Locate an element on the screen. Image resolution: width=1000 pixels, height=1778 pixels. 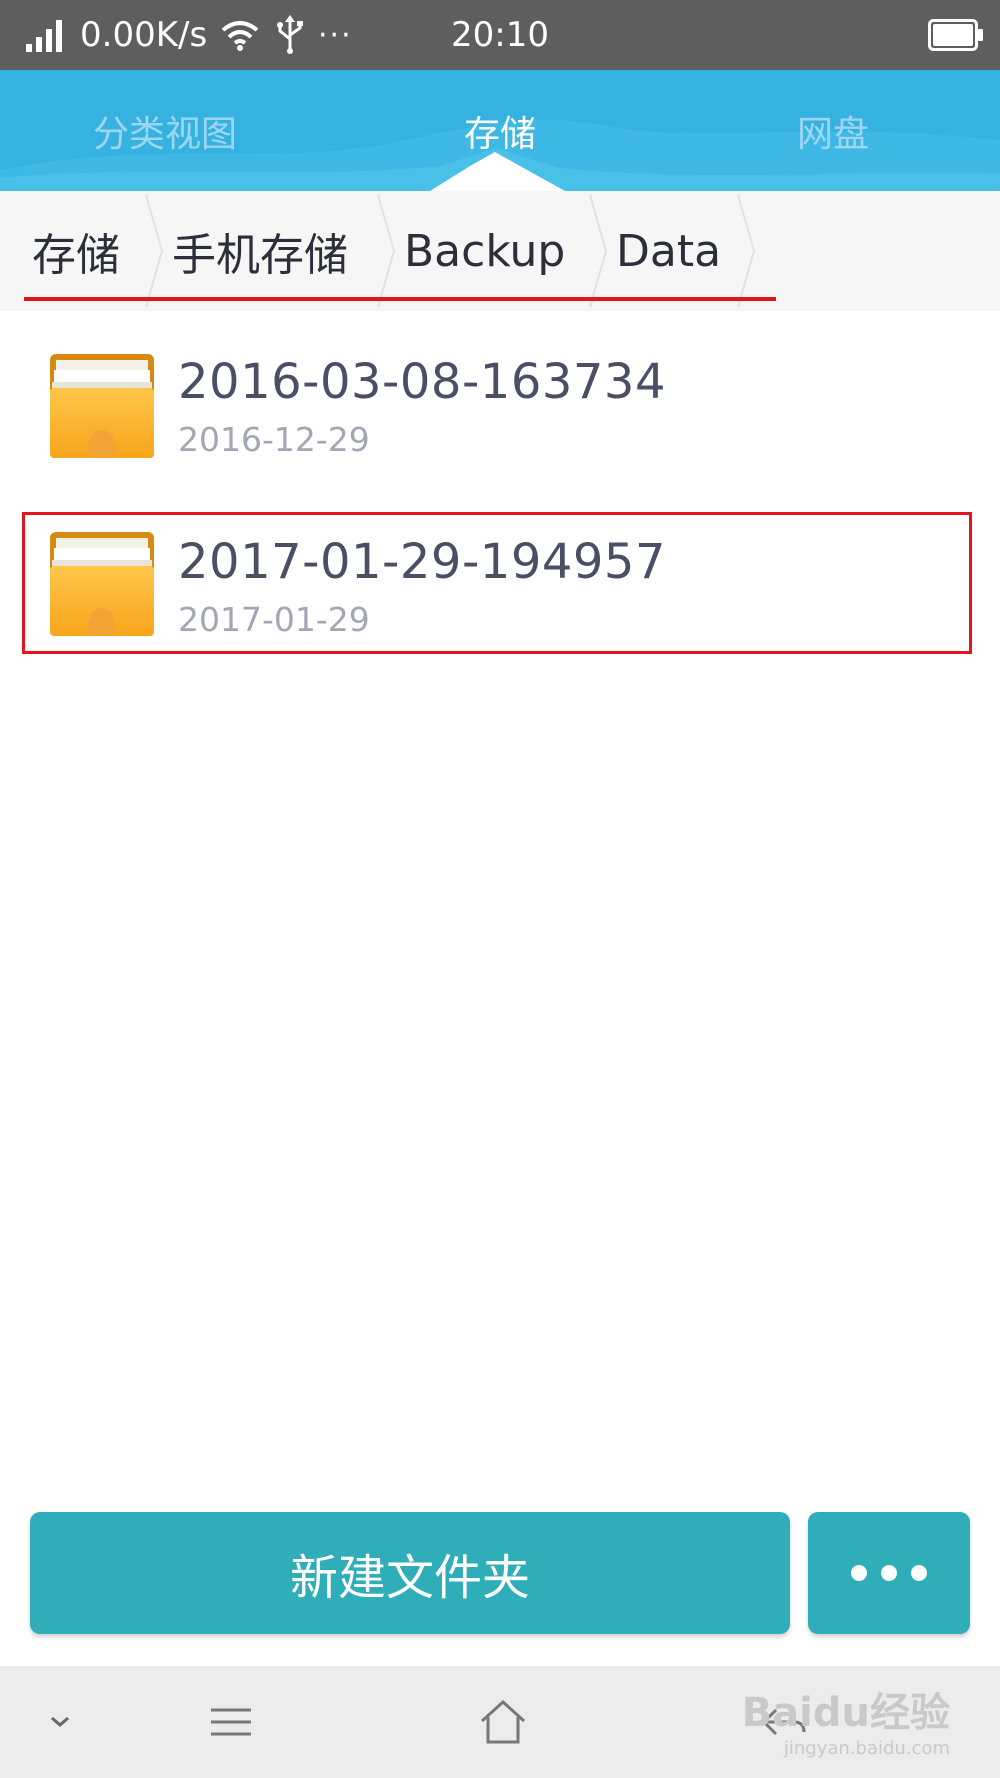
tab-storage: 存储 is located at coordinates (500, 130).